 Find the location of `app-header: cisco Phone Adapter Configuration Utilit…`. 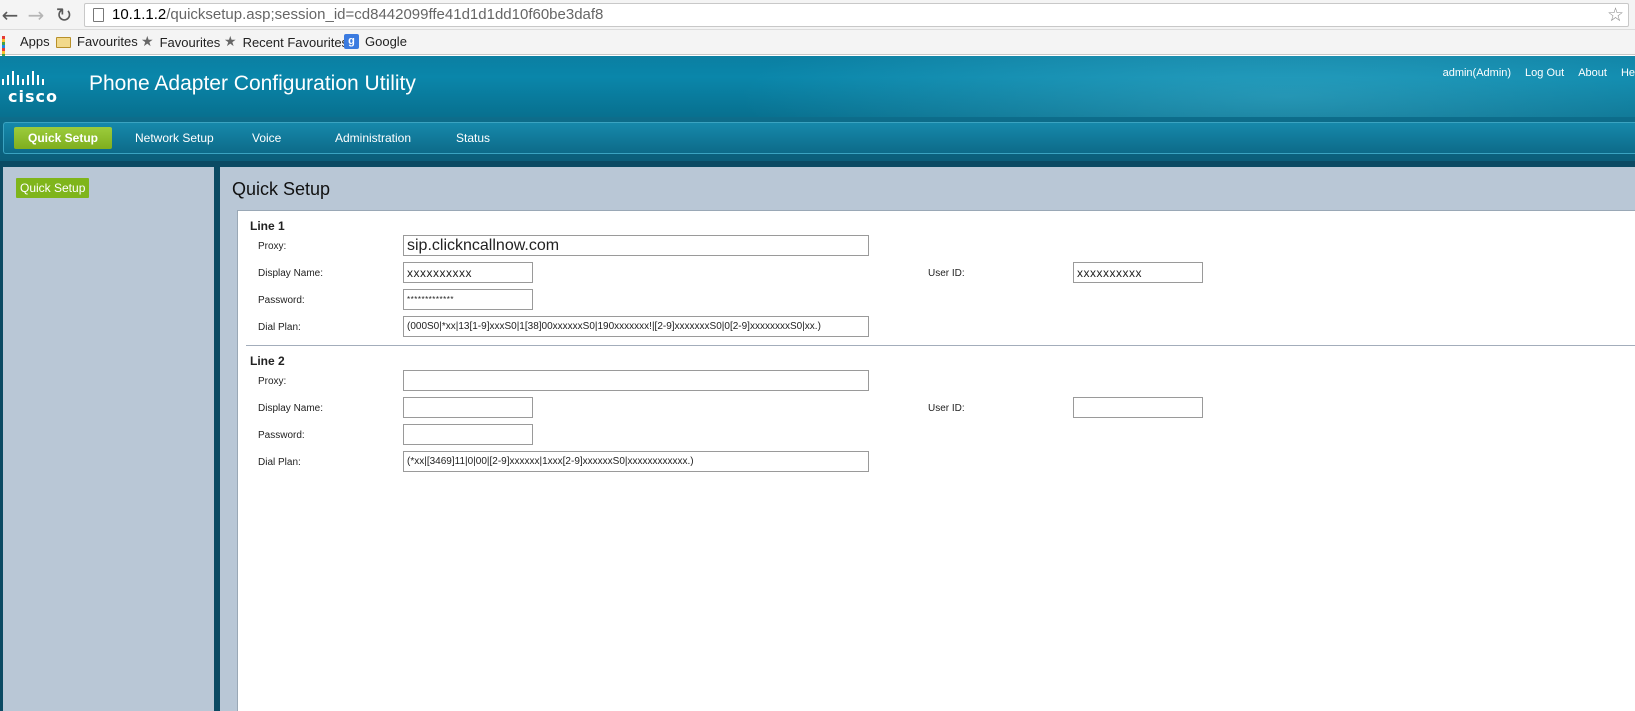

app-header: cisco Phone Adapter Configuration Utilit… is located at coordinates (817, 86).